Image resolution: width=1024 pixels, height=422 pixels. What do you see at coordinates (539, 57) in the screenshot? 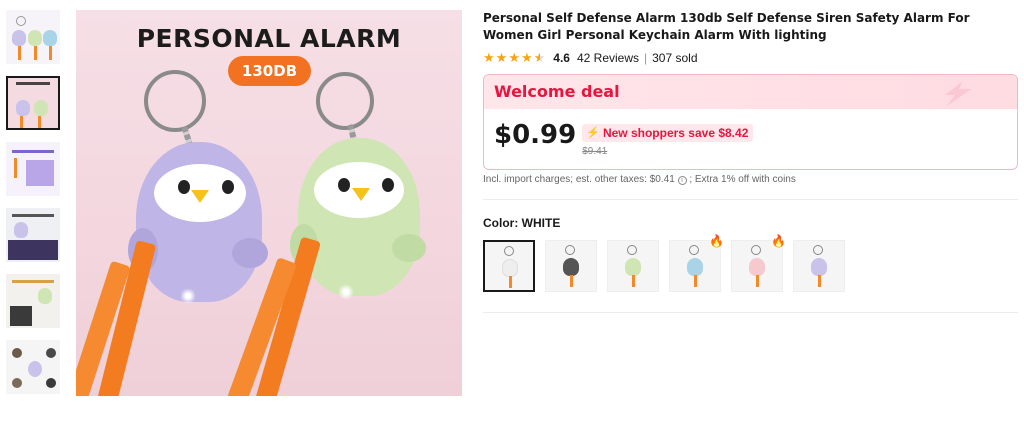
I see `half-star-icon: ★` at bounding box center [539, 57].